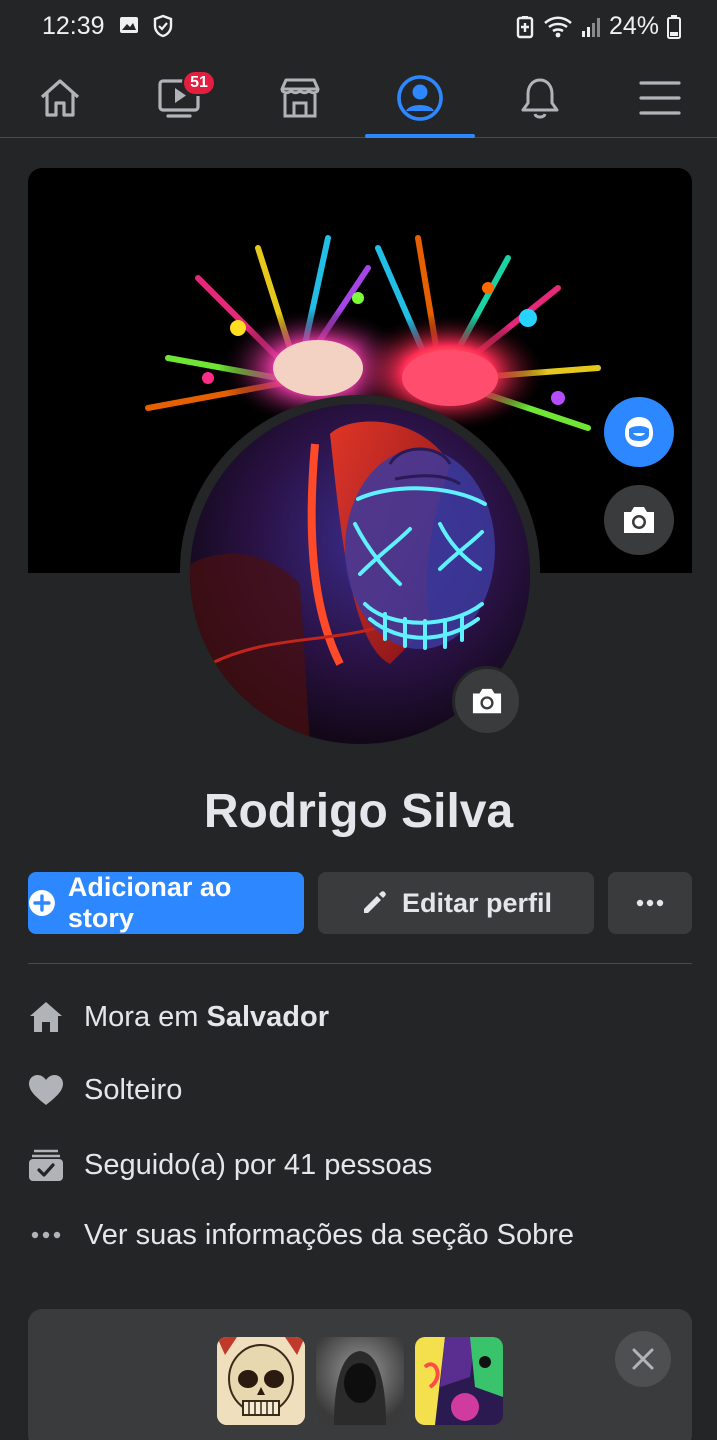 This screenshot has height=1440, width=717. I want to click on avatar-button, so click(639, 432).